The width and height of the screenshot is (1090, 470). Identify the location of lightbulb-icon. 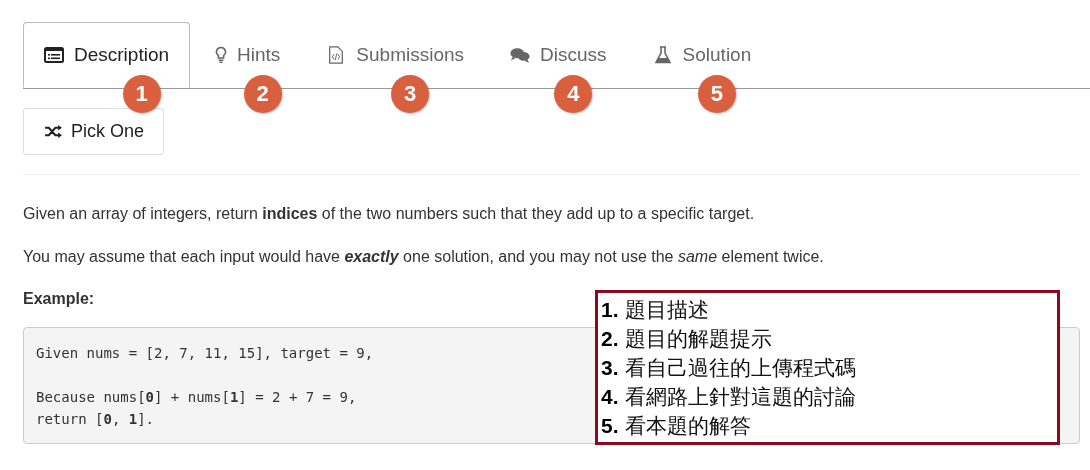
(221, 55).